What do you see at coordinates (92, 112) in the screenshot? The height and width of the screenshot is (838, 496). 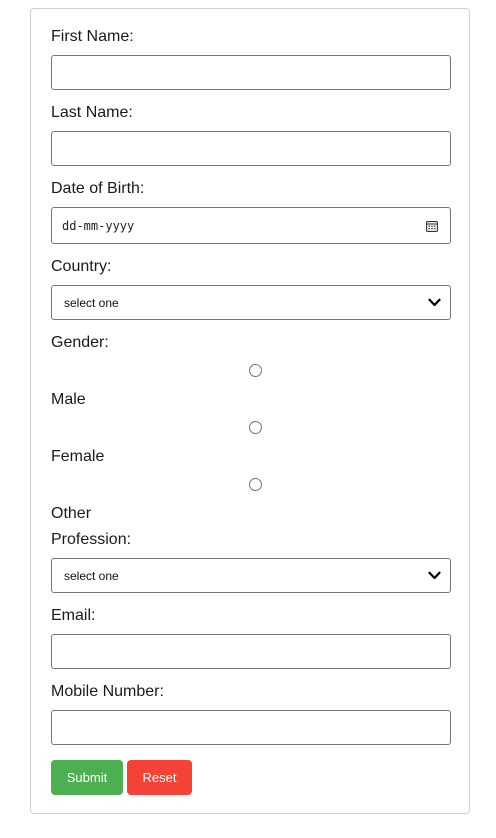 I see `last-name-label: Last Name:` at bounding box center [92, 112].